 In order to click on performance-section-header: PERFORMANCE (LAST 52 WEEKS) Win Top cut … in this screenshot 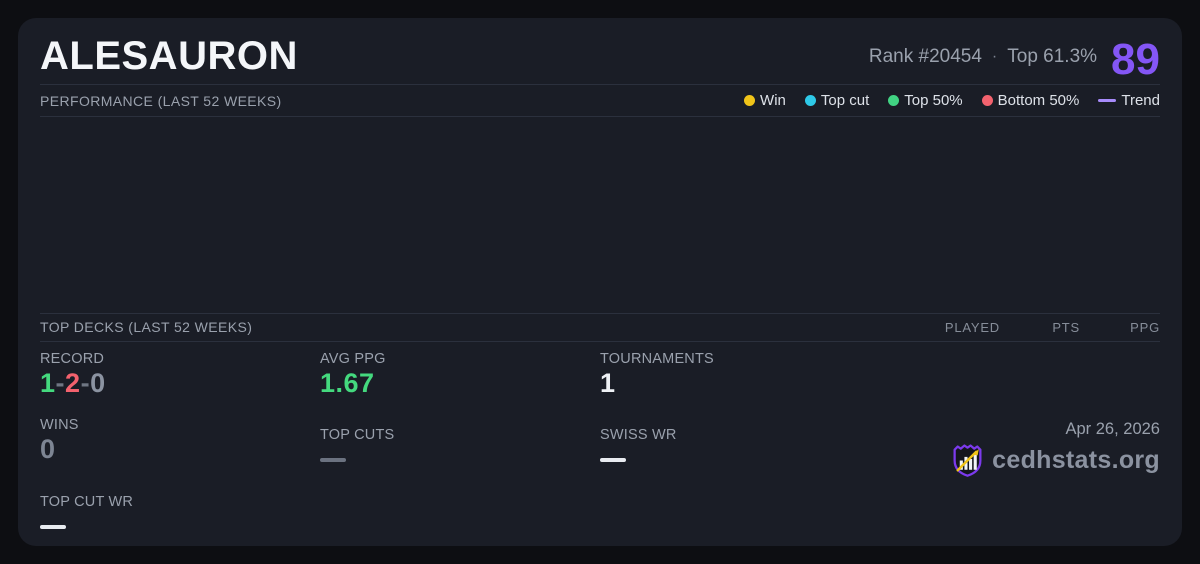, I will do `click(600, 100)`.